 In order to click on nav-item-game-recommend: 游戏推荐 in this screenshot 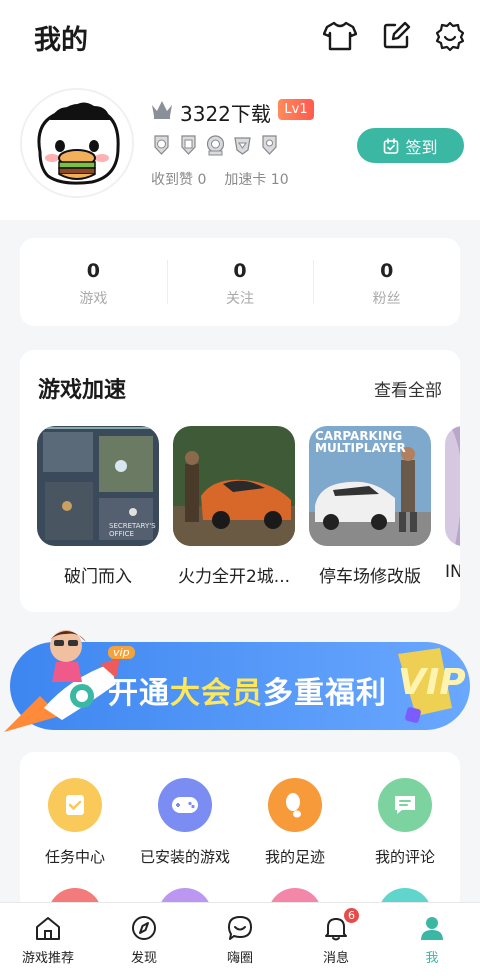, I will do `click(48, 941)`.